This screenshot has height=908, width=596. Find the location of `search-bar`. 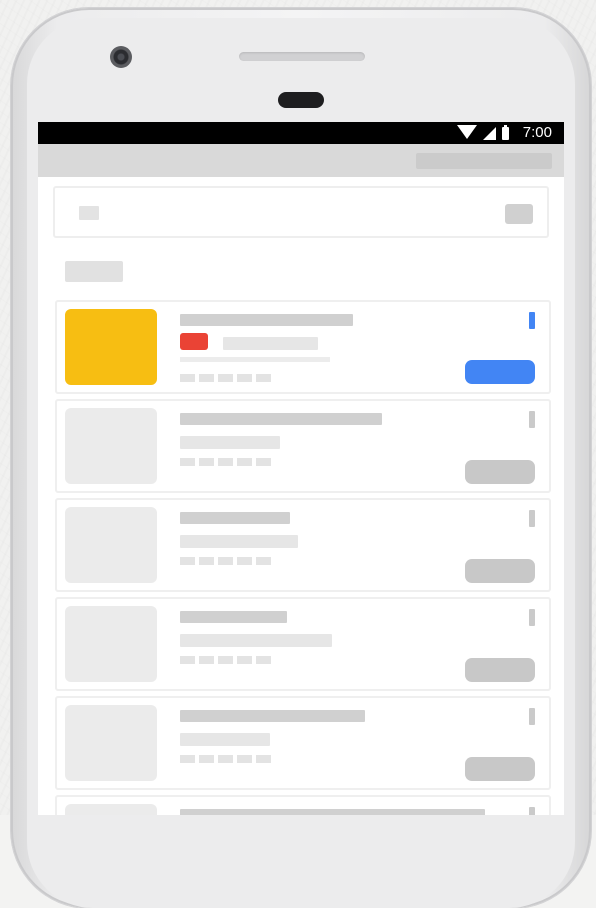

search-bar is located at coordinates (301, 212).